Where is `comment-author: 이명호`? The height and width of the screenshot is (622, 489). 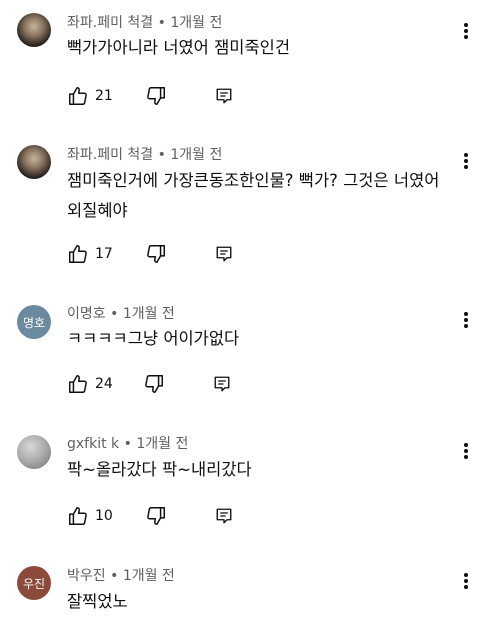
comment-author: 이명호 is located at coordinates (86, 314).